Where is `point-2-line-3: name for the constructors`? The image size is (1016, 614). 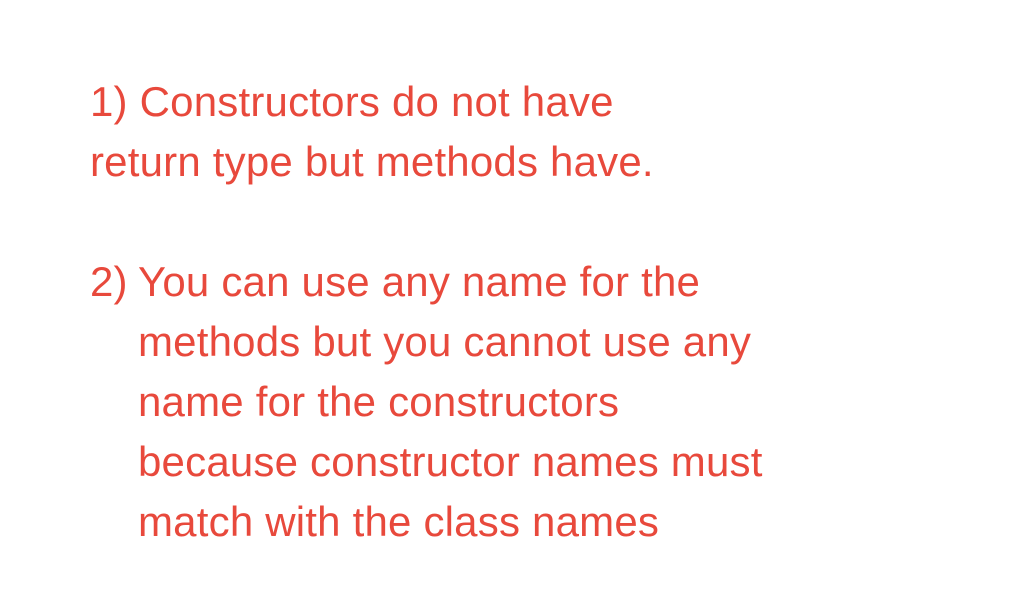 point-2-line-3: name for the constructors is located at coordinates (379, 401).